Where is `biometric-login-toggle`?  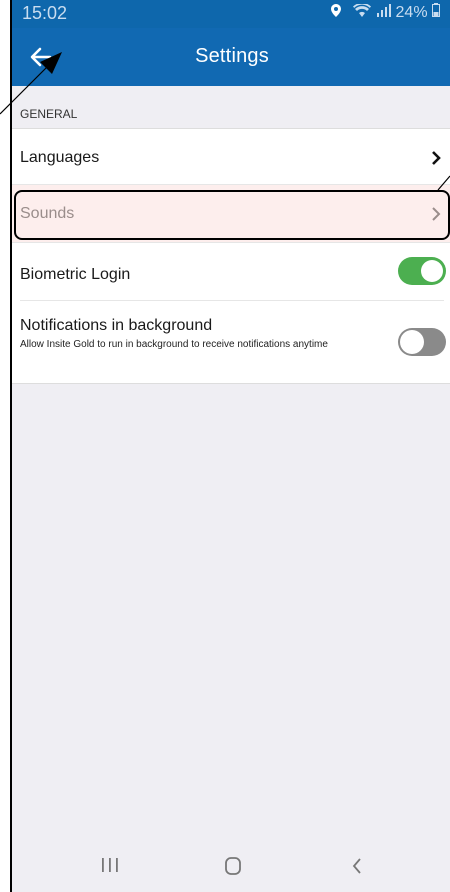
biometric-login-toggle is located at coordinates (422, 271).